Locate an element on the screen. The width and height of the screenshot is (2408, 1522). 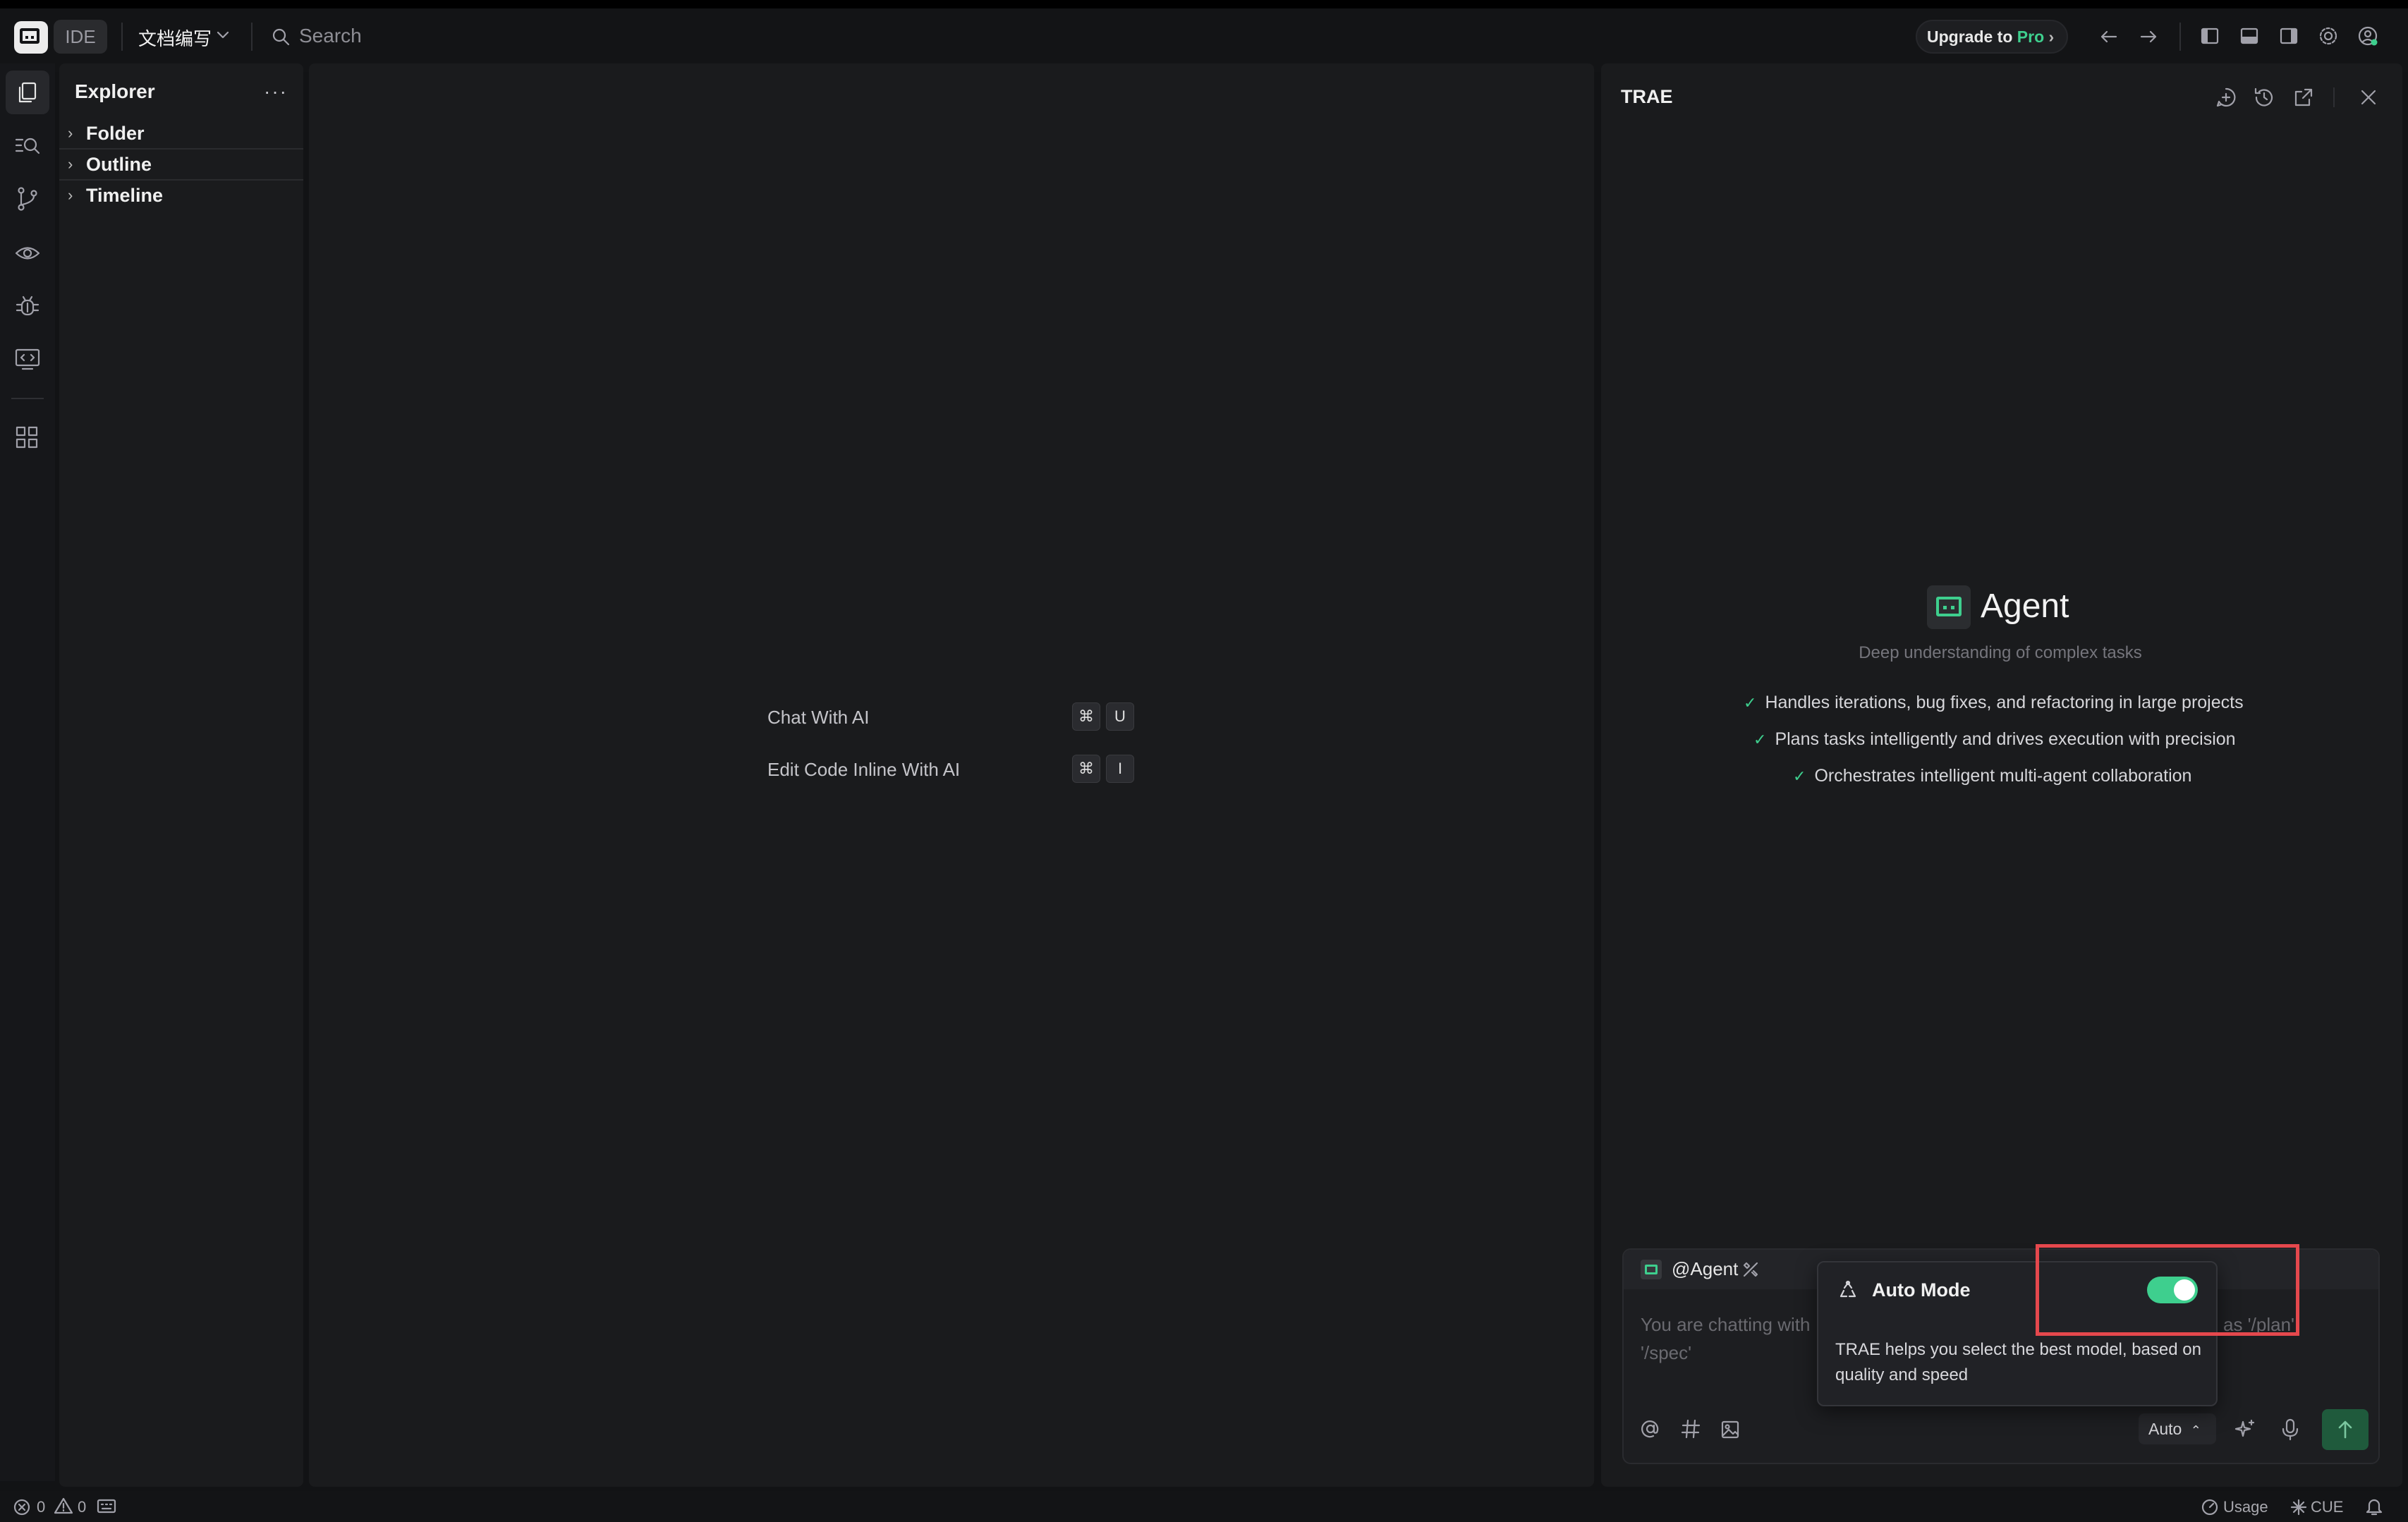
agent-subtitle: Deep understanding of complex tasks is located at coordinates (2001, 652).